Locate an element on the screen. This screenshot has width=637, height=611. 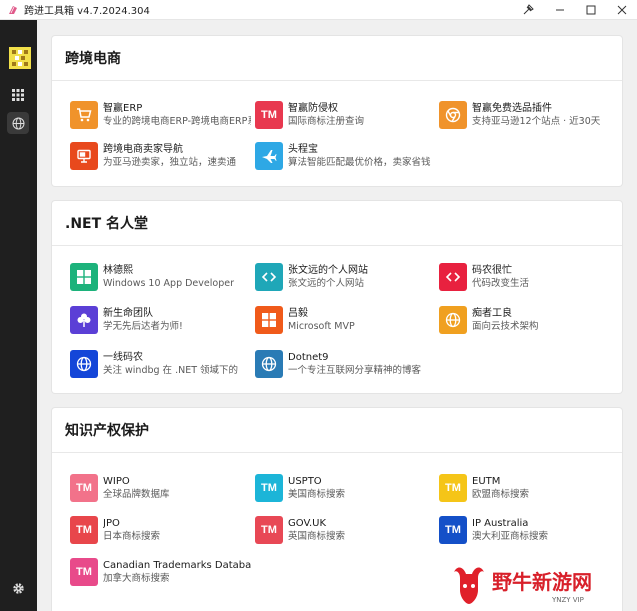
presentation-icon is located at coordinates (84, 156).